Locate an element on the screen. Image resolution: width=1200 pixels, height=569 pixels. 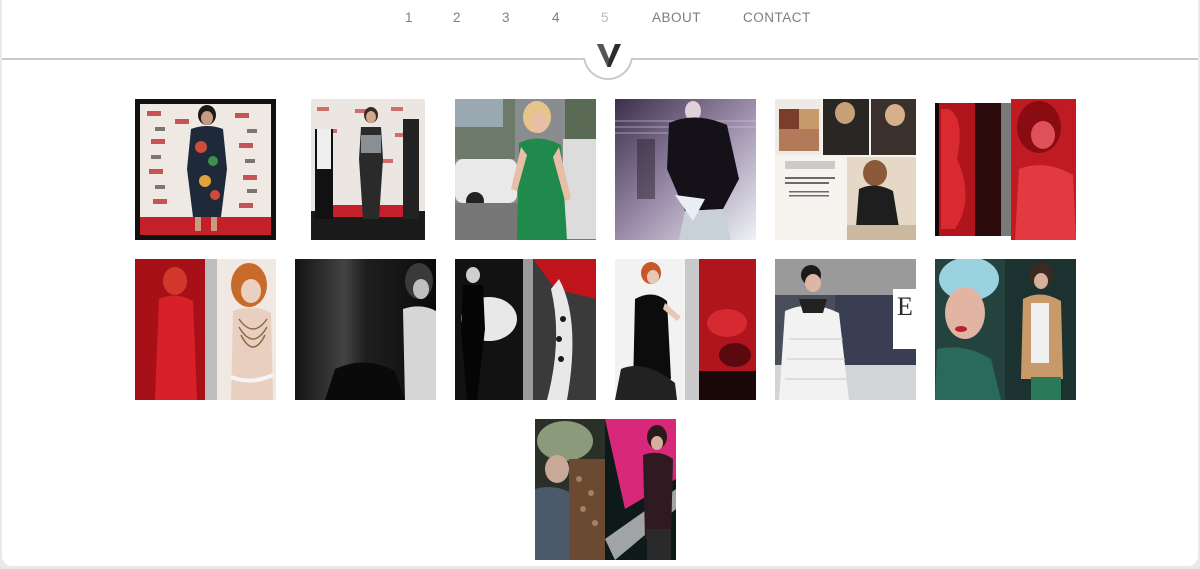
nav-item-5: 5 is located at coordinates (605, 17).